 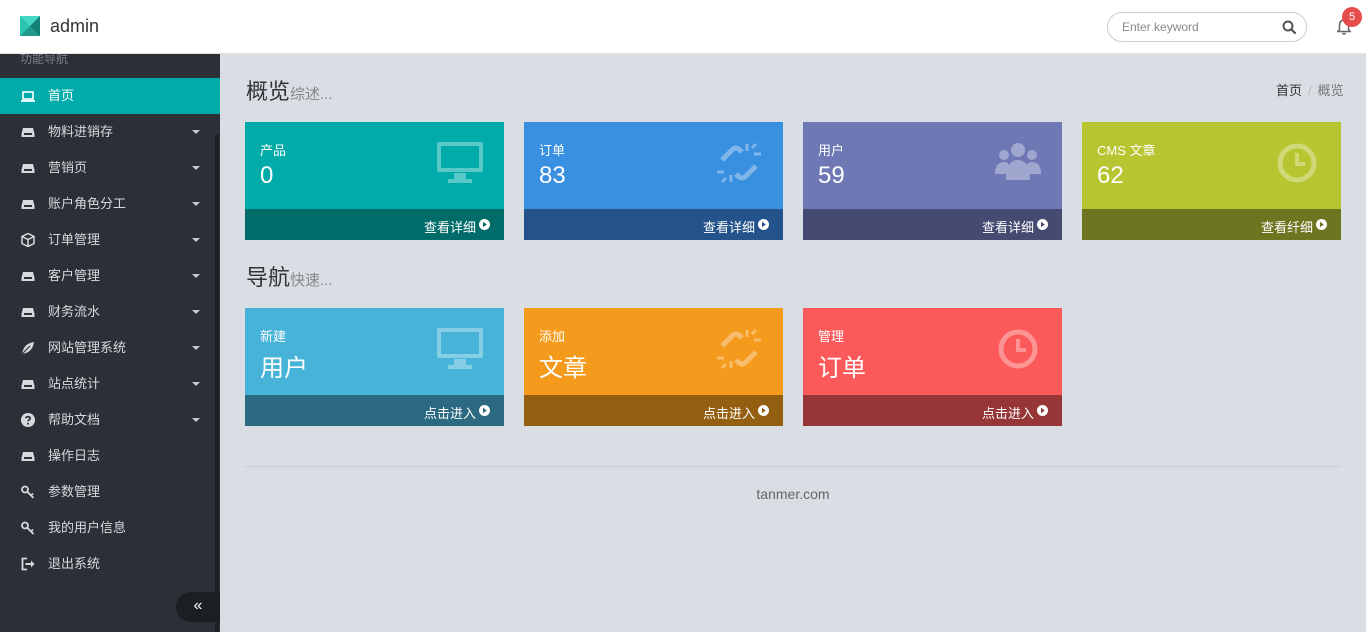 What do you see at coordinates (653, 181) in the screenshot?
I see `stat-card-orders: 订单 83 查看详细` at bounding box center [653, 181].